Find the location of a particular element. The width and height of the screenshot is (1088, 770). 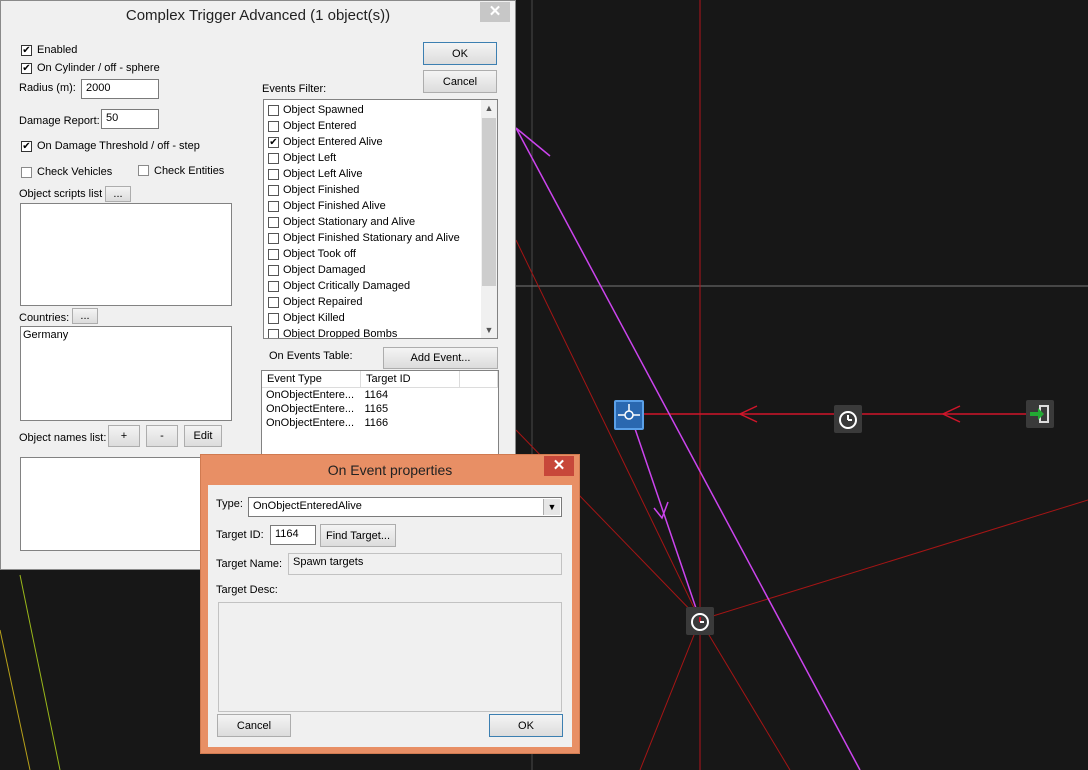

events-filter-label: Object Critically Damaged is located at coordinates (347, 286).